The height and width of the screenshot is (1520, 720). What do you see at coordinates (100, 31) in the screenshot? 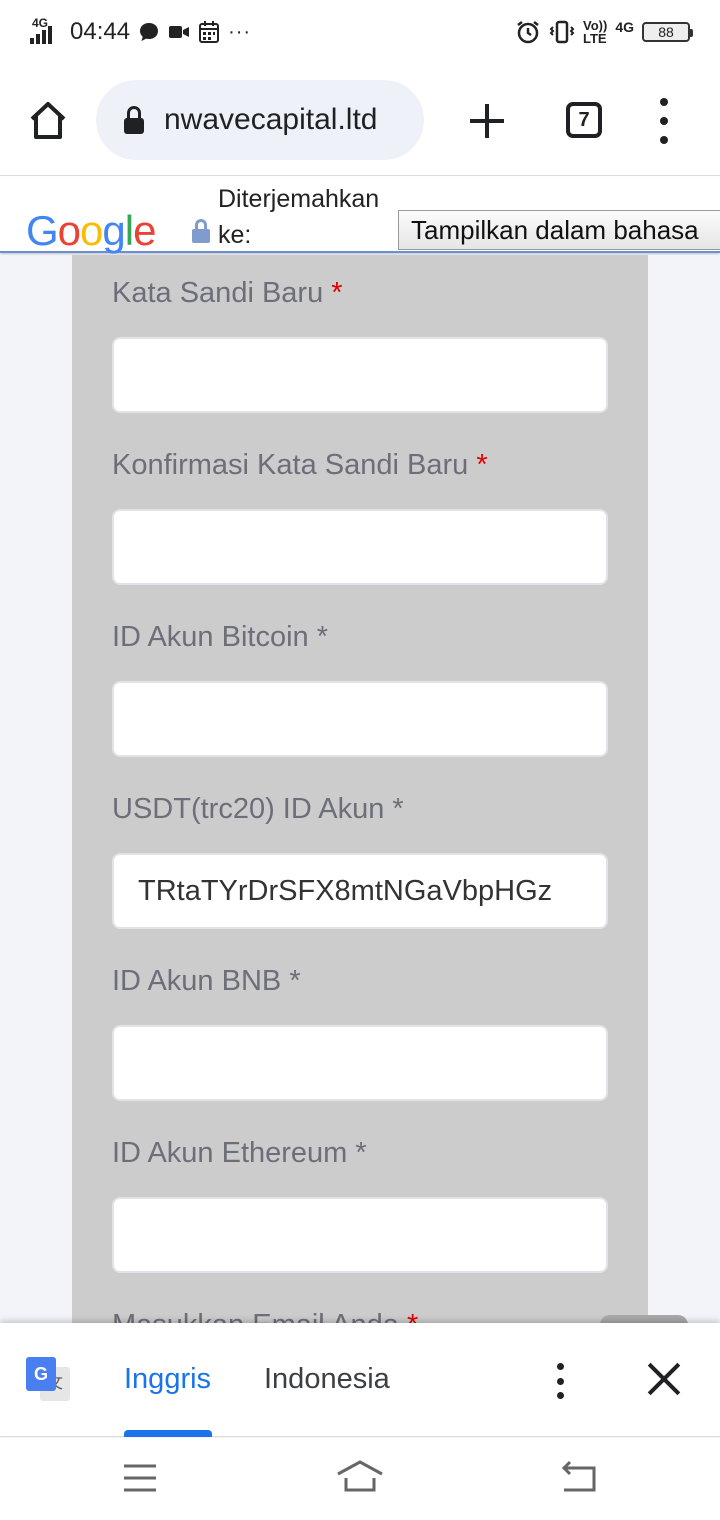
I see `clock-time: 04:44` at bounding box center [100, 31].